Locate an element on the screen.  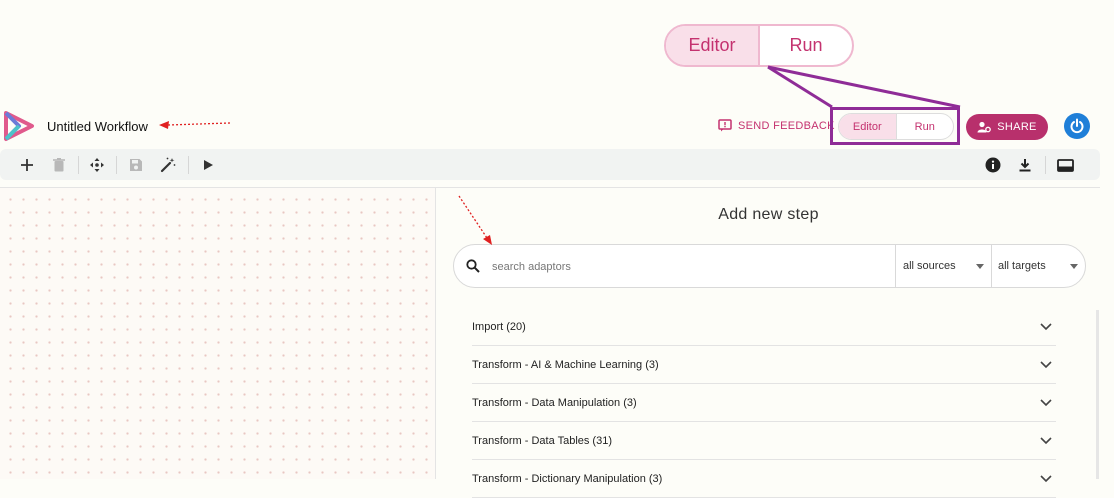
workflow-title: Untitled Workflow is located at coordinates (97, 126).